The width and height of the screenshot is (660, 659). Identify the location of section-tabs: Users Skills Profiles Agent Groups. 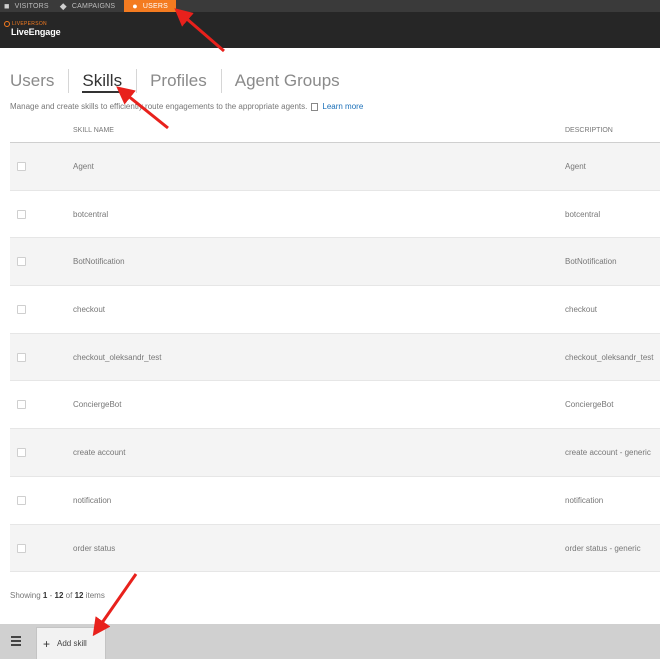
(182, 81).